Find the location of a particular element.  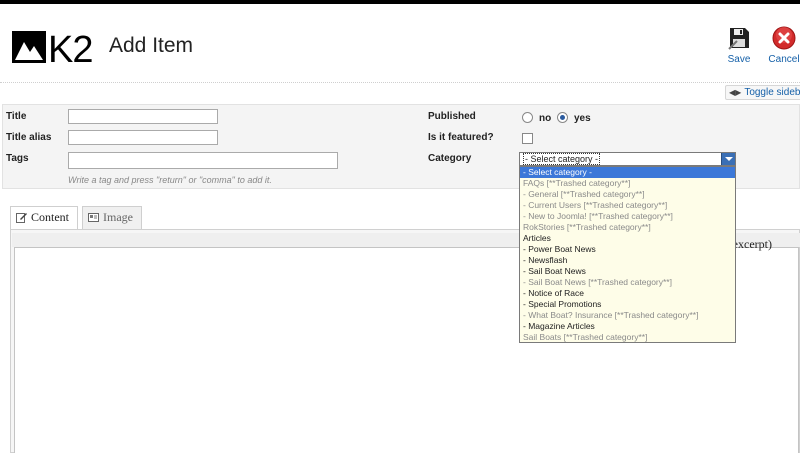

featured-label: Is it featured? is located at coordinates (461, 137).